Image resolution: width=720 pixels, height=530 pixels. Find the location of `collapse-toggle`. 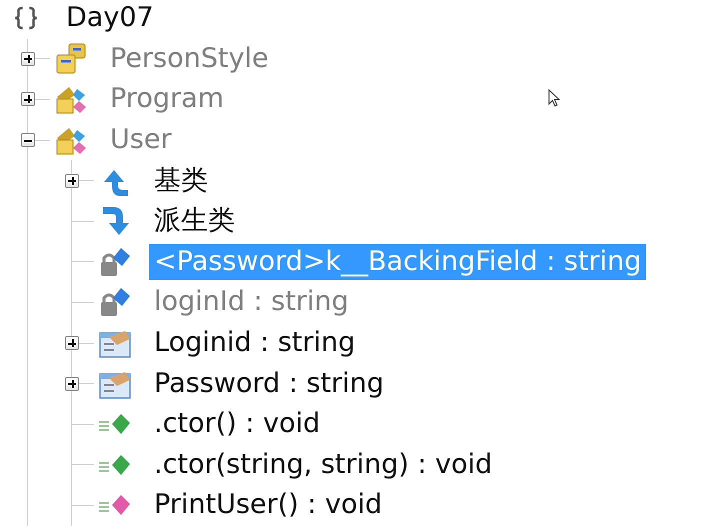

collapse-toggle is located at coordinates (28, 140).